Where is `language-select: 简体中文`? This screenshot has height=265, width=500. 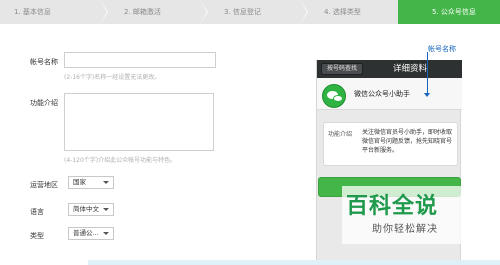 language-select: 简体中文 is located at coordinates (91, 209).